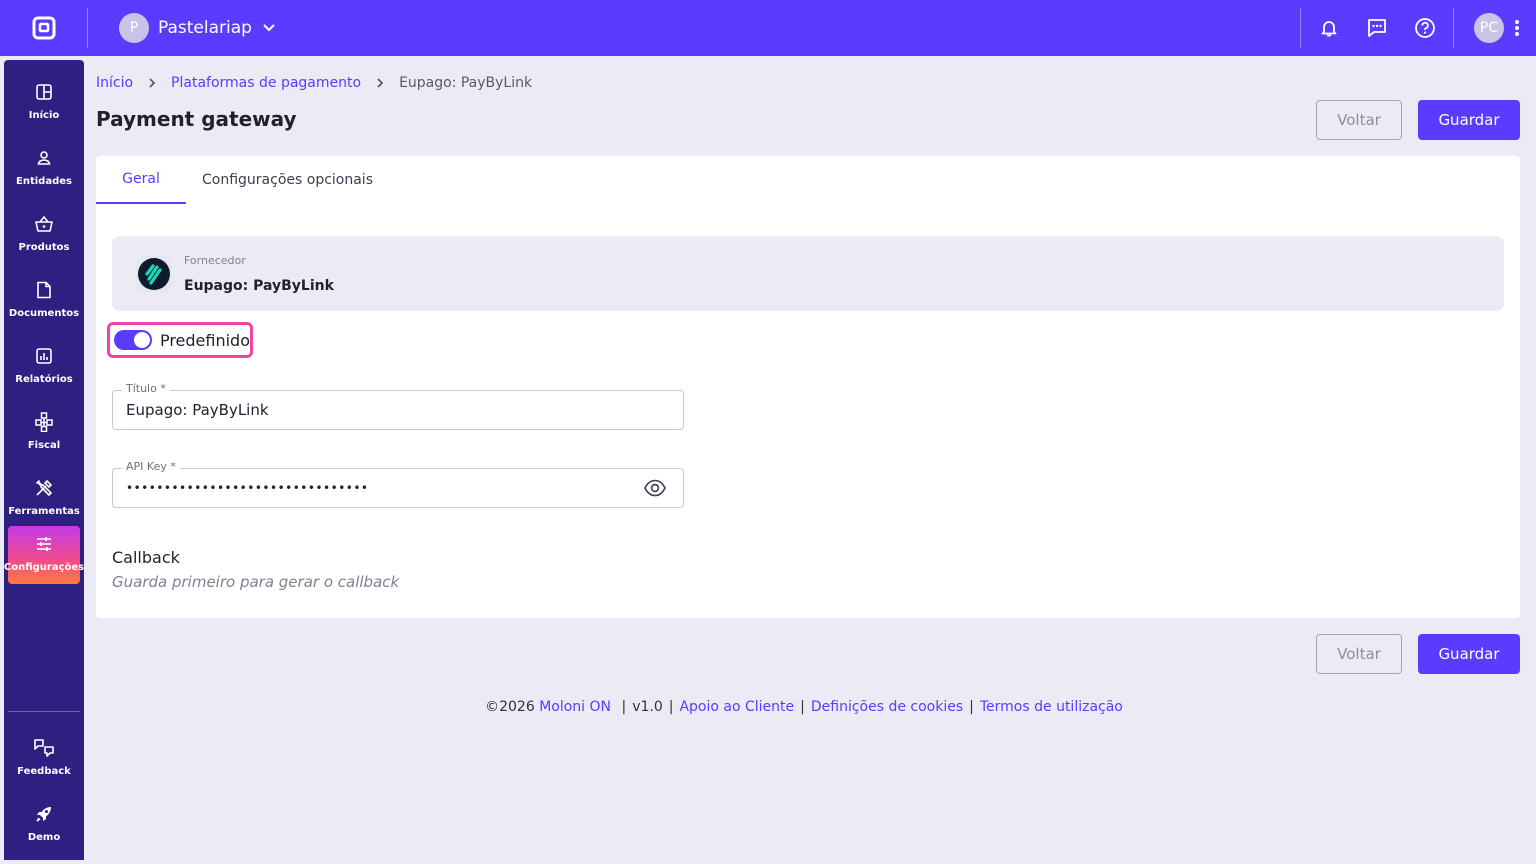 The image size is (1536, 864). I want to click on default-toggle: Predefinido, so click(180, 340).